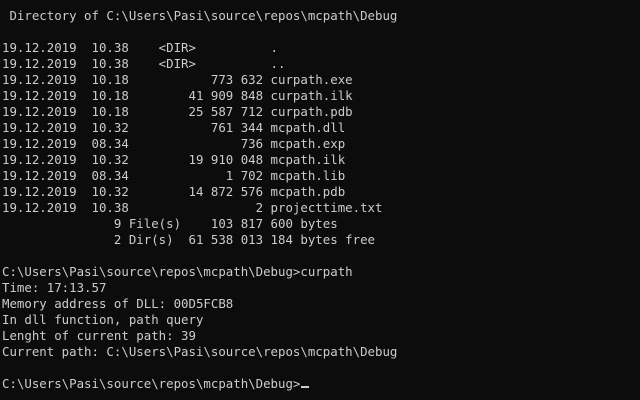 Image resolution: width=640 pixels, height=400 pixels. I want to click on listing-row: 19.12.2019 10.38 <DIR> .., so click(144, 63).